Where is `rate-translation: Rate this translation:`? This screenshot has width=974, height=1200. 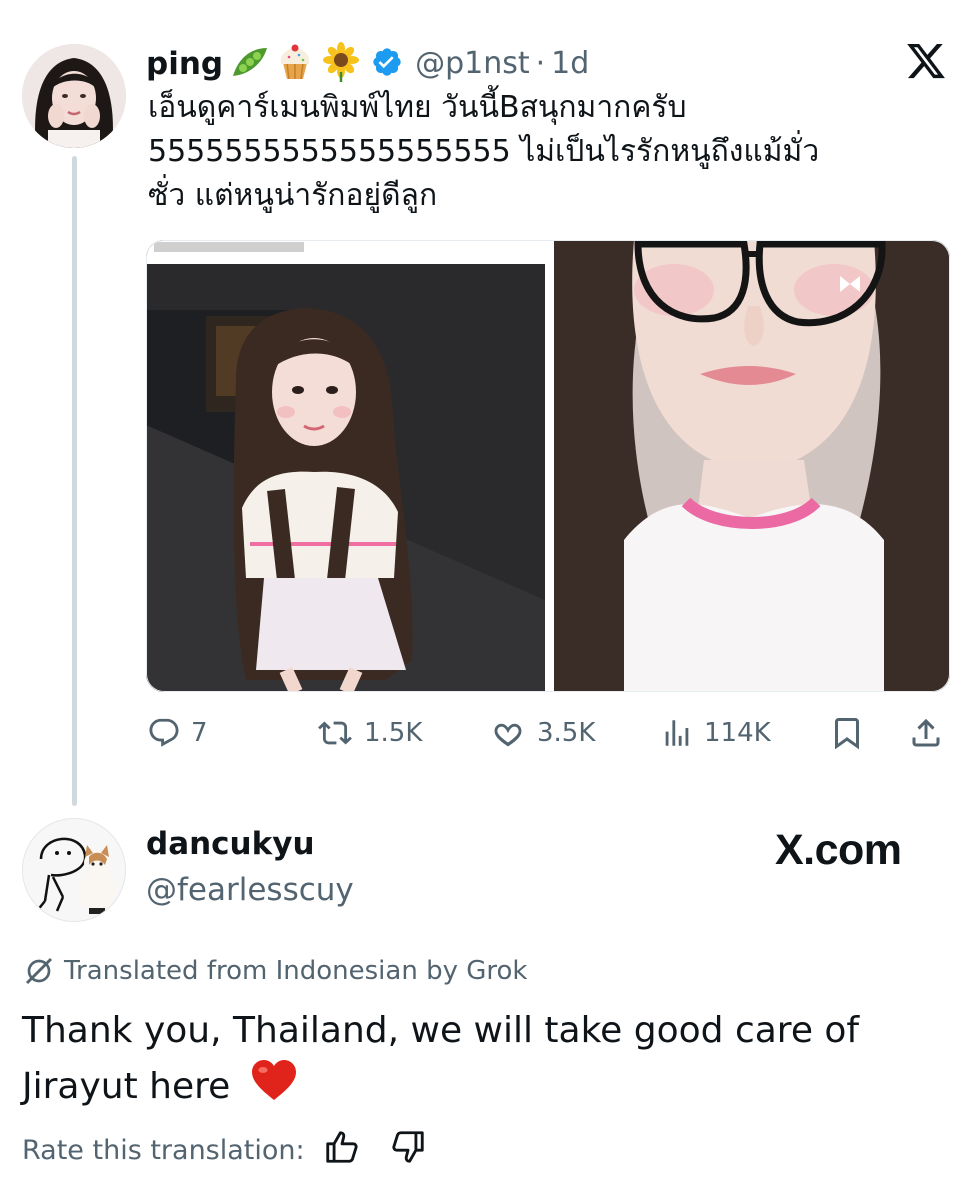 rate-translation: Rate this translation: is located at coordinates (224, 1150).